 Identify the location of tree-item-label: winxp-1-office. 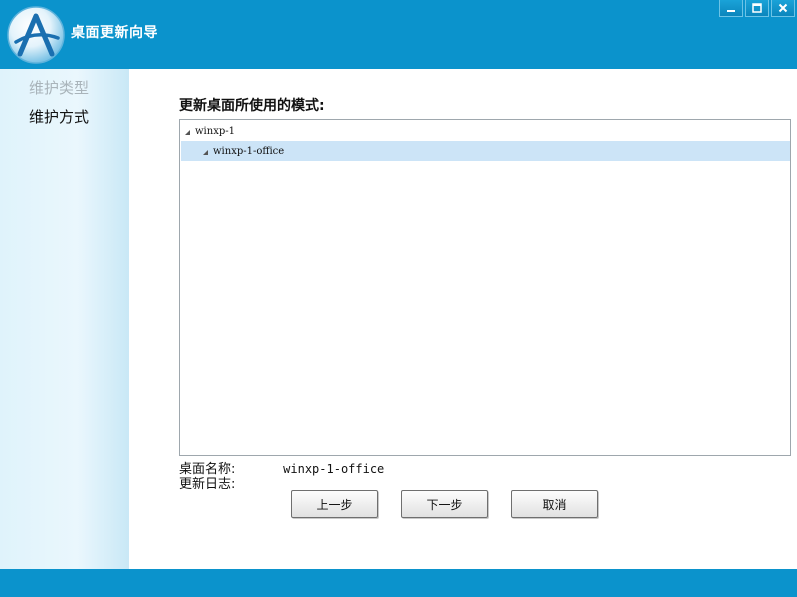
(249, 151).